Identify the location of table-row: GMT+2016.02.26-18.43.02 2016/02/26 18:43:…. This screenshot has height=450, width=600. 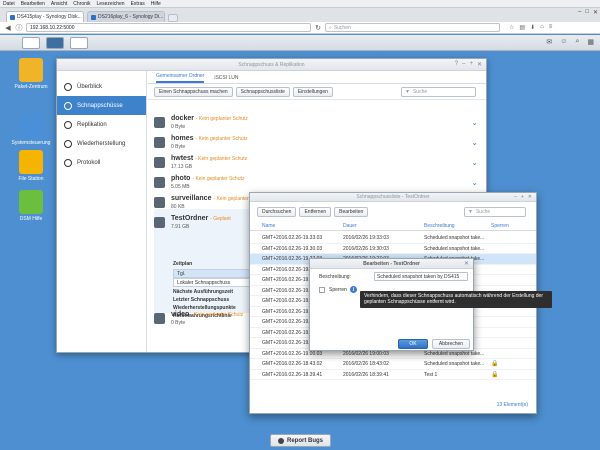
(393, 364).